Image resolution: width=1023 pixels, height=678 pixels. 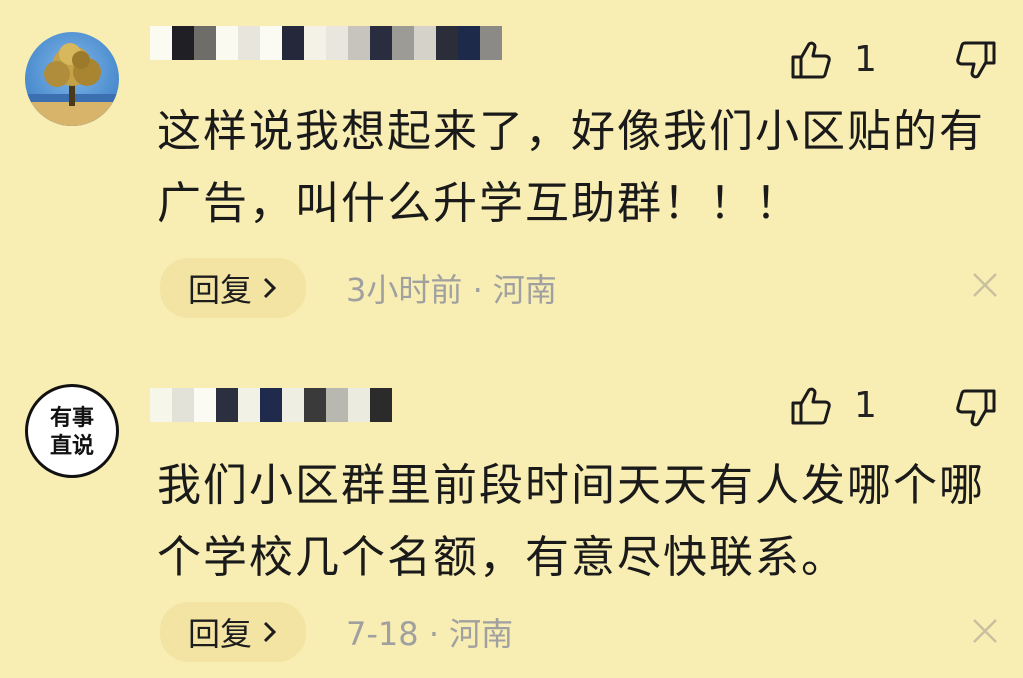 What do you see at coordinates (571, 521) in the screenshot?
I see `comment-text: 我们小区群里前段时间天天有人发哪个哪个学校几个名额，有意尽快联系。` at bounding box center [571, 521].